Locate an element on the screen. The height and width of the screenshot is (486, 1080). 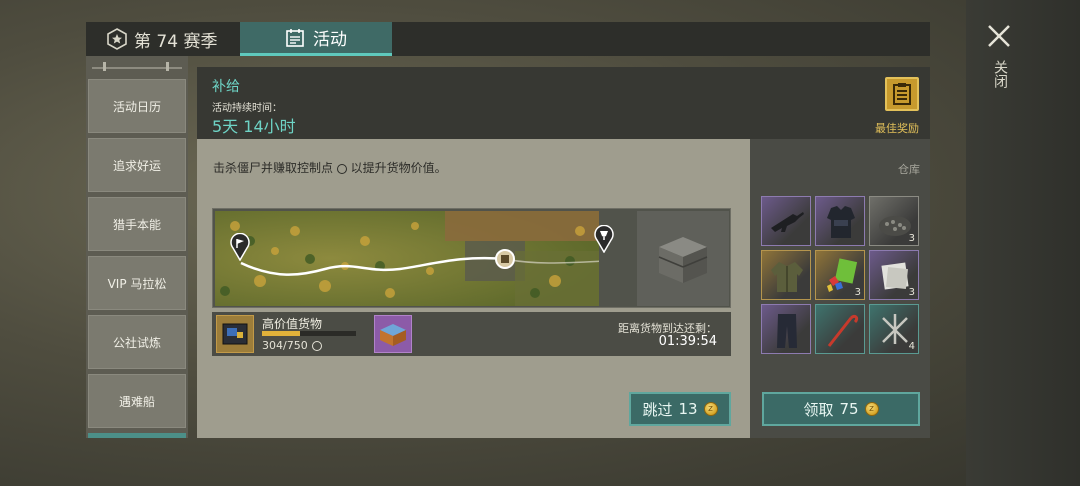
claim-button: 领取 75 z is located at coordinates (841, 409).